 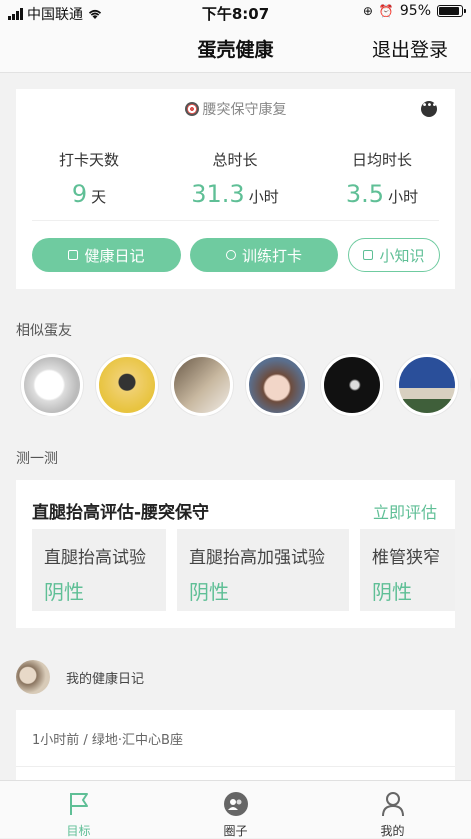 What do you see at coordinates (37, 459) in the screenshot?
I see `quiz-section-title: 测一测` at bounding box center [37, 459].